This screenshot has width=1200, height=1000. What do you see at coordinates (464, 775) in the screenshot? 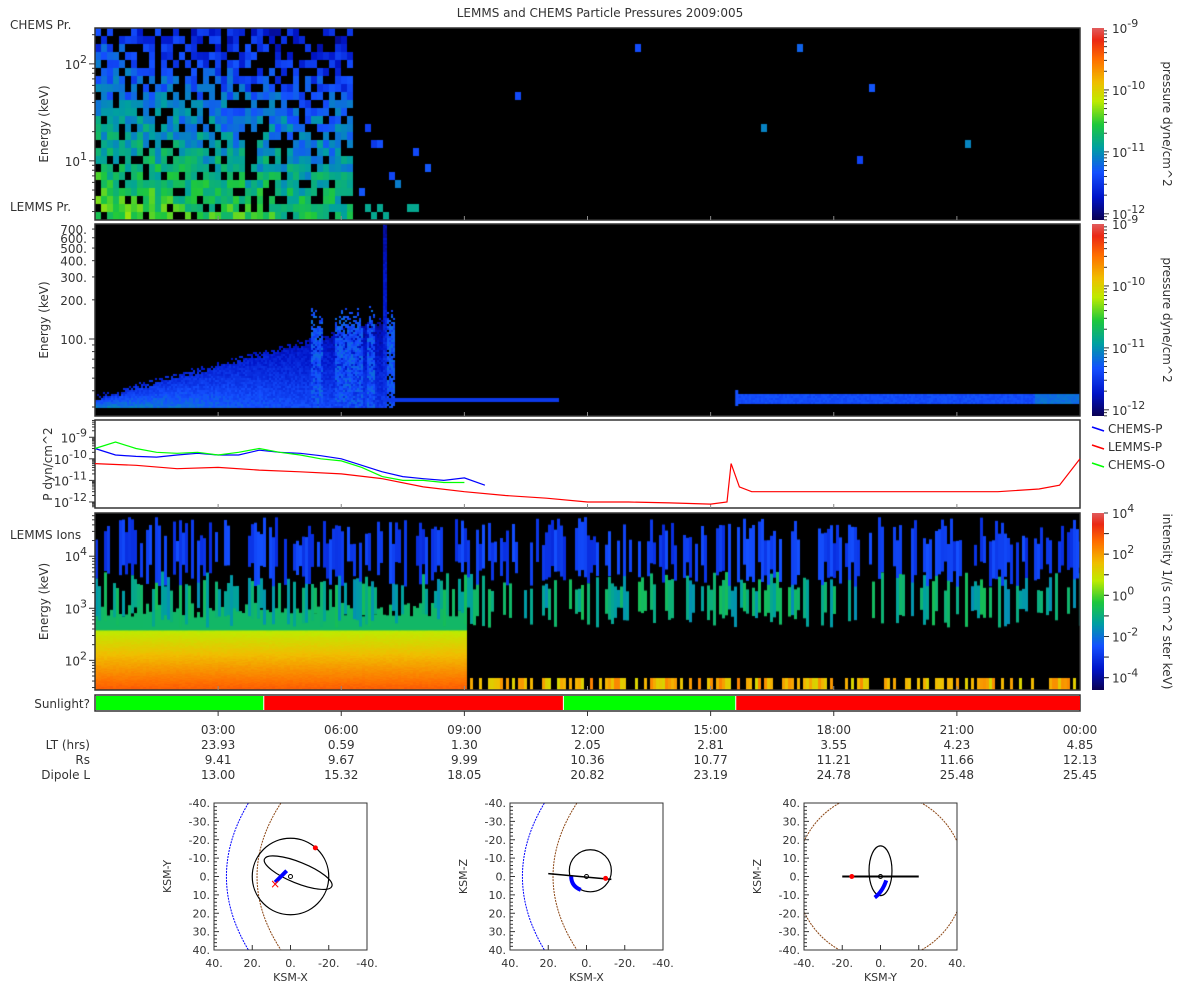
I see `ephemeris-value: 18.05` at bounding box center [464, 775].